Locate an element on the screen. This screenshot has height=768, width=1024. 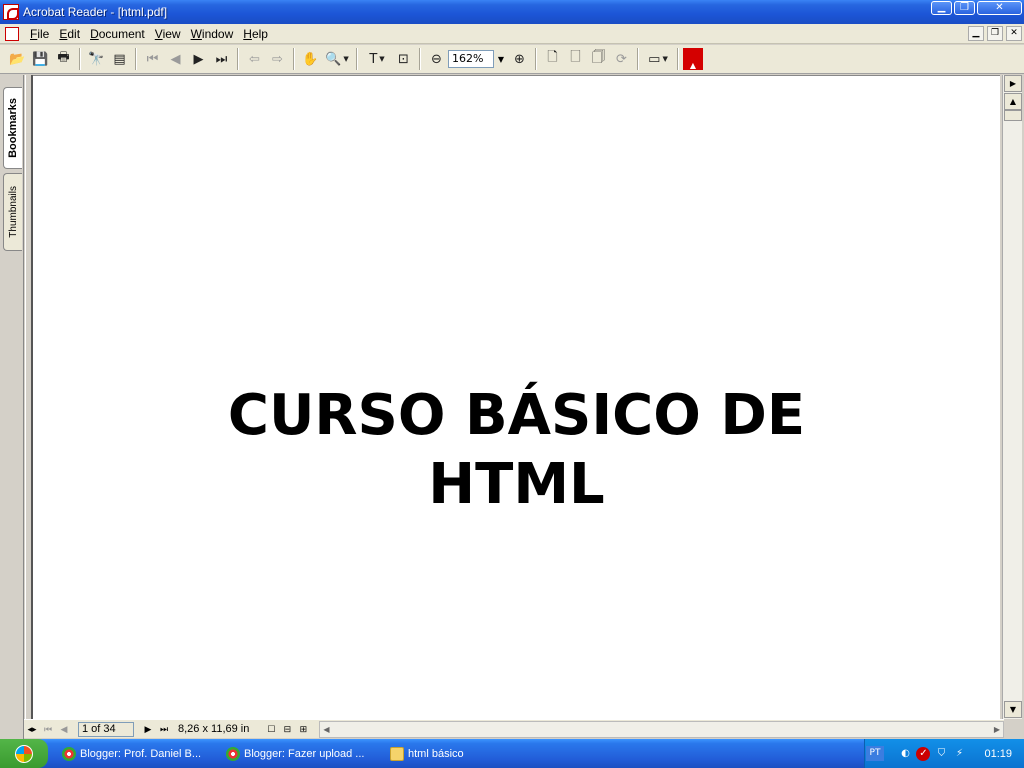
menu-view: View is located at coordinates (168, 34).